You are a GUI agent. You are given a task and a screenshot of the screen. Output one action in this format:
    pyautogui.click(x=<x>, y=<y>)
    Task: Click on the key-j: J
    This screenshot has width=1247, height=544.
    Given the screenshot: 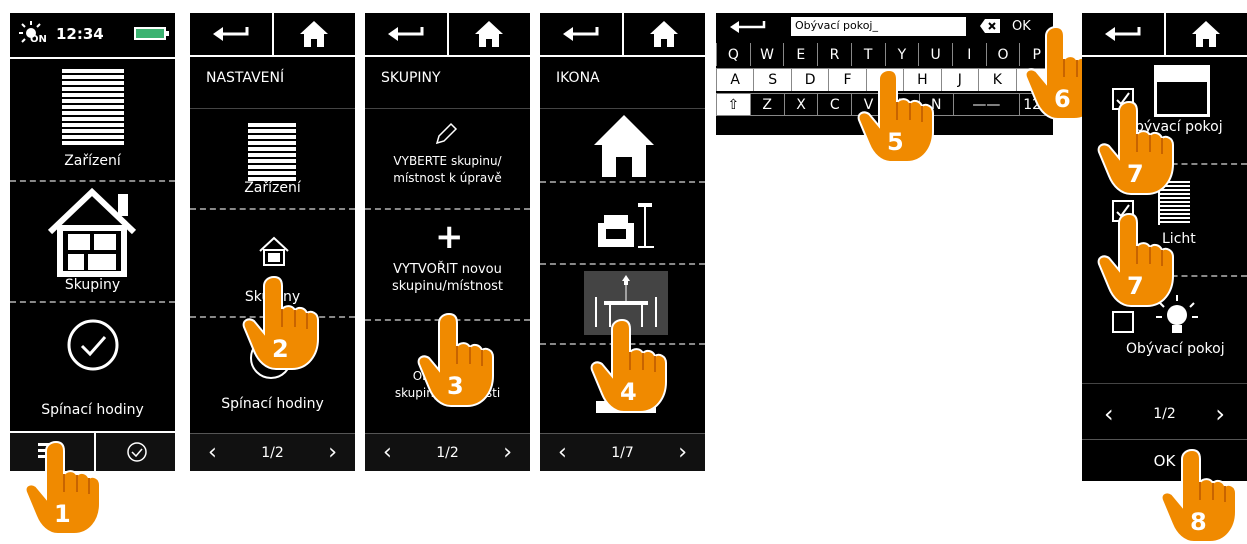 What is the action you would take?
    pyautogui.click(x=959, y=80)
    